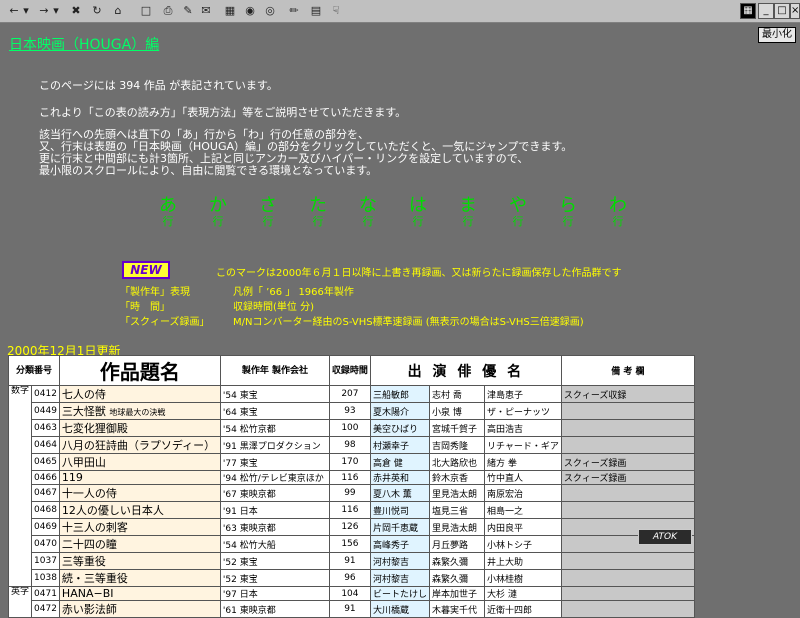 The width and height of the screenshot is (800, 618). I want to click on kana-link-ta: た行, so click(318, 212).